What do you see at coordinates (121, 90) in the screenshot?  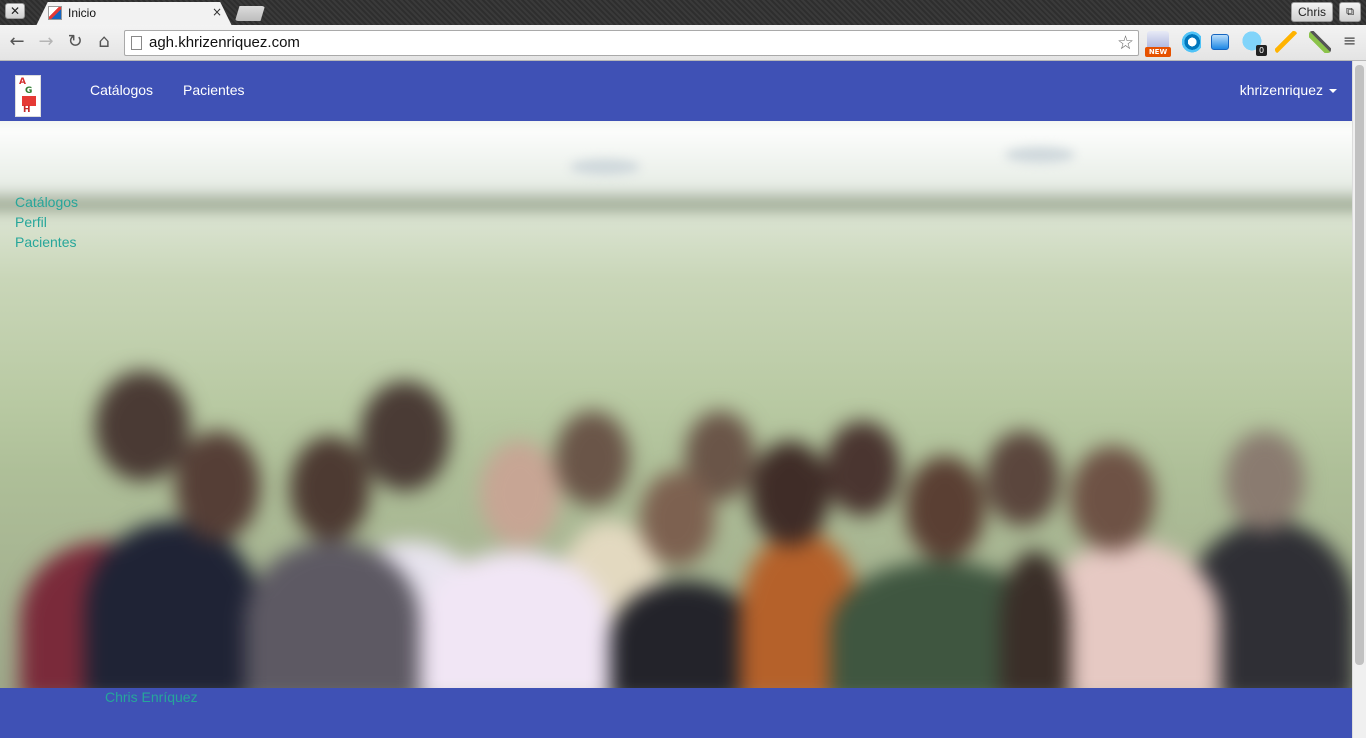 I see `nav-link-catalogos: Catálogos` at bounding box center [121, 90].